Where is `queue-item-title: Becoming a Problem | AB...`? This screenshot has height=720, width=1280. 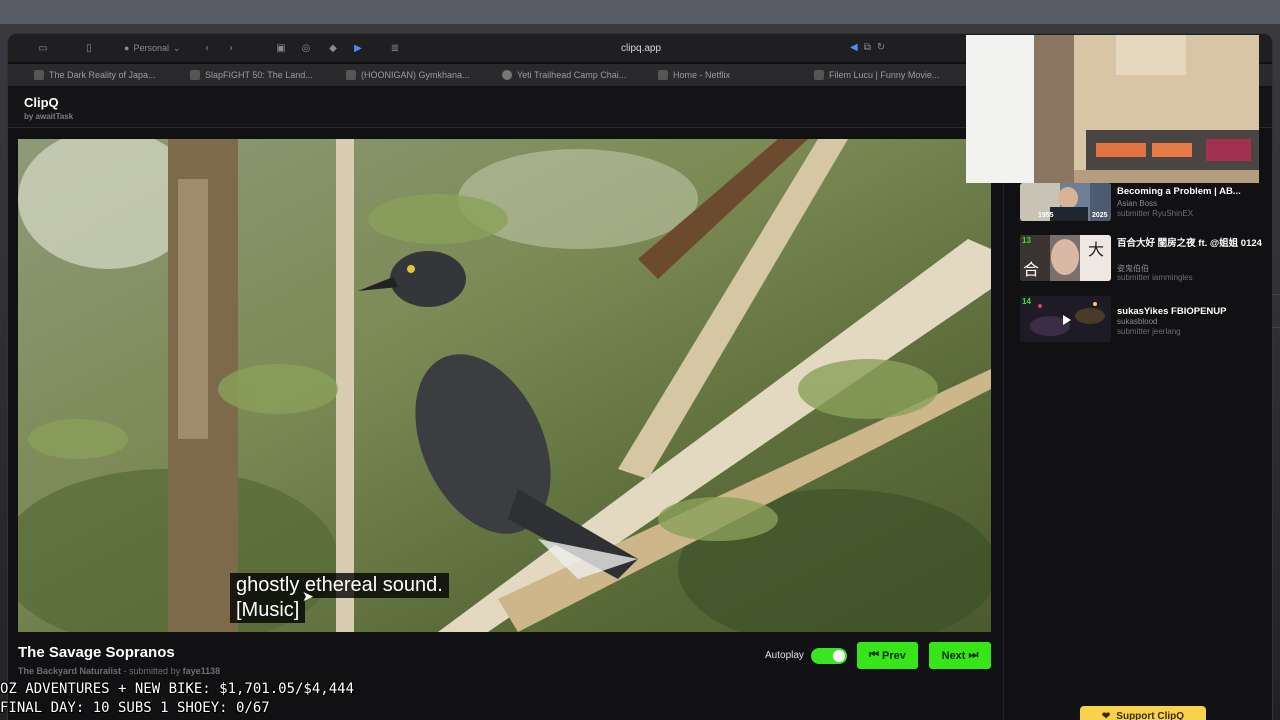
queue-item-title: Becoming a Problem | AB... is located at coordinates (1179, 191).